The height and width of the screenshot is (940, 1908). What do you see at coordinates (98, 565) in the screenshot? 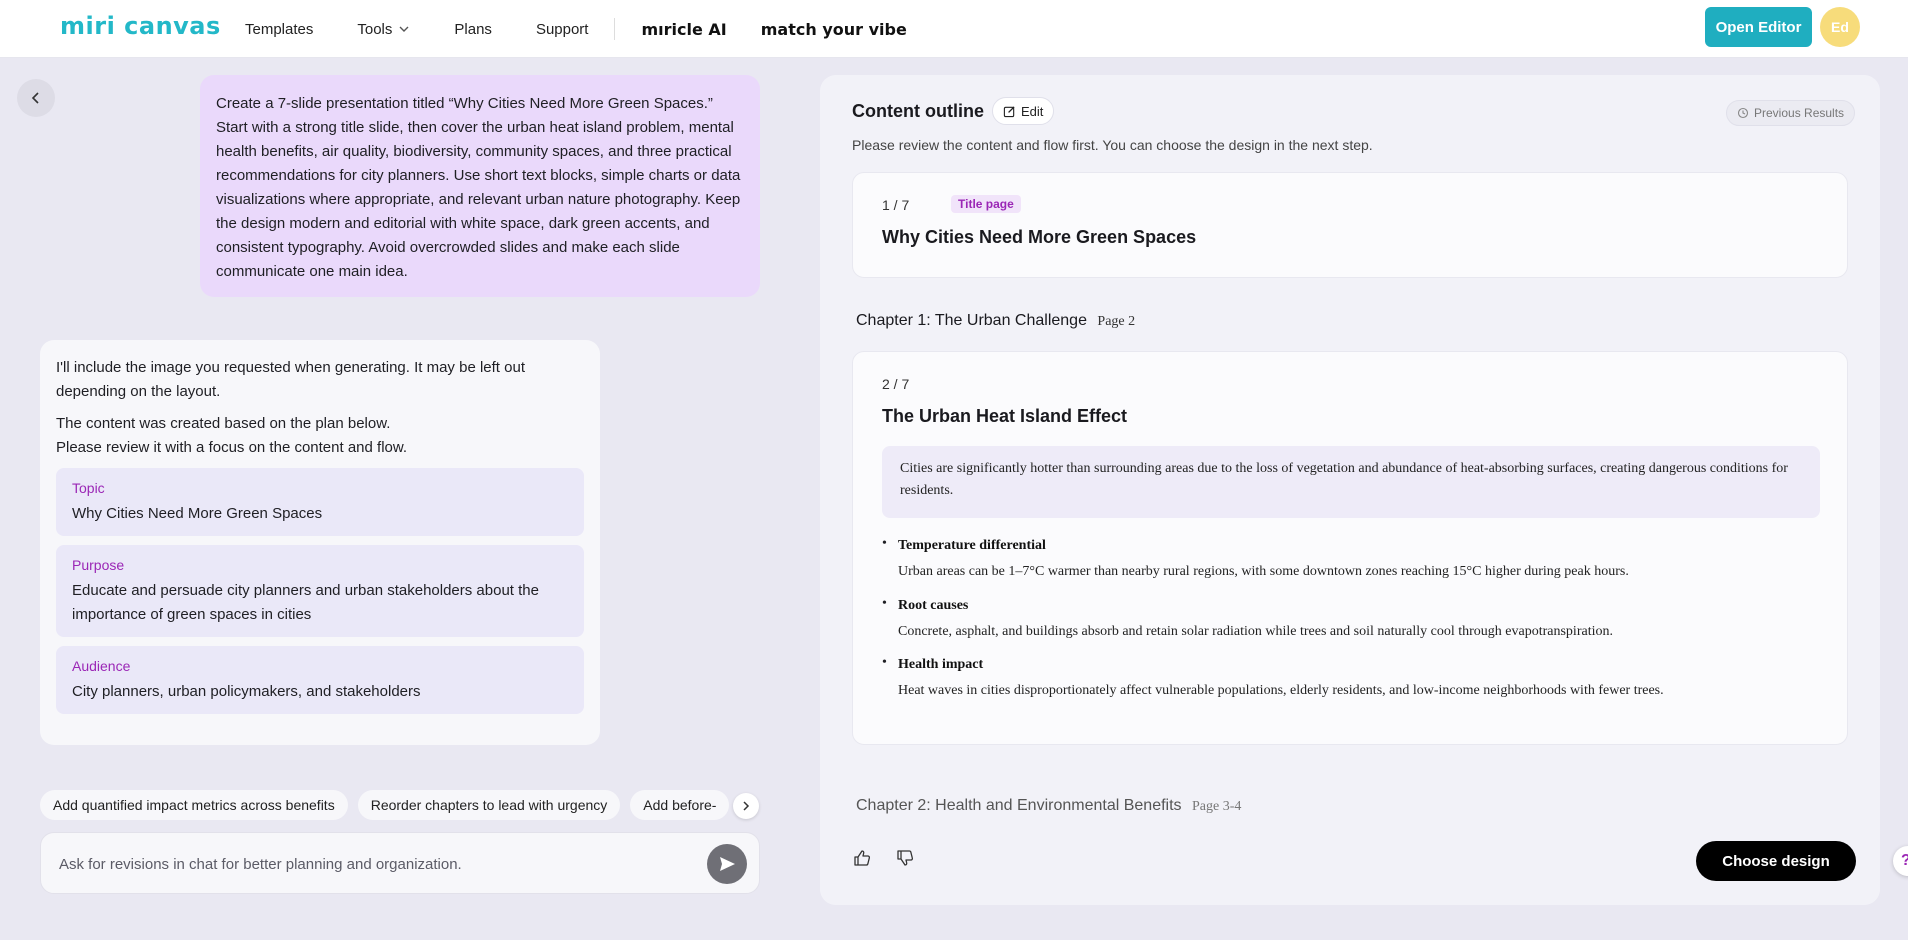
I see `plan-purpose-label: Purpose` at bounding box center [98, 565].